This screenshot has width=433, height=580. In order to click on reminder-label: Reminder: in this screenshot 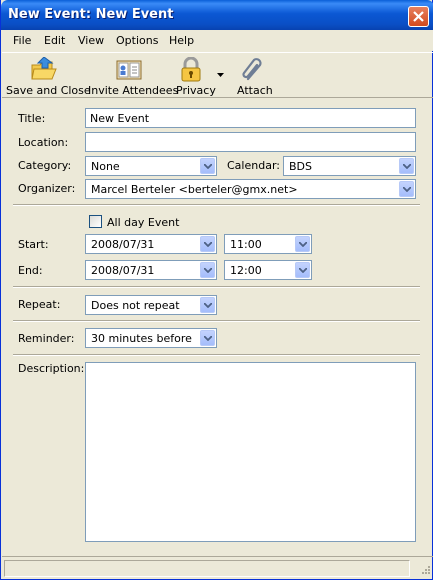, I will do `click(46, 338)`.